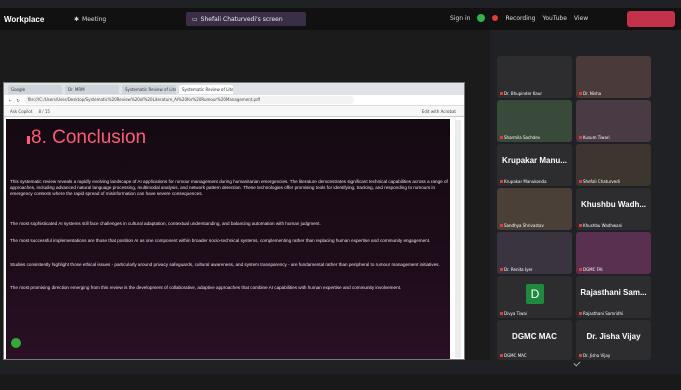  I want to click on participant-name: Khushbu Wadhwani, so click(600, 225).